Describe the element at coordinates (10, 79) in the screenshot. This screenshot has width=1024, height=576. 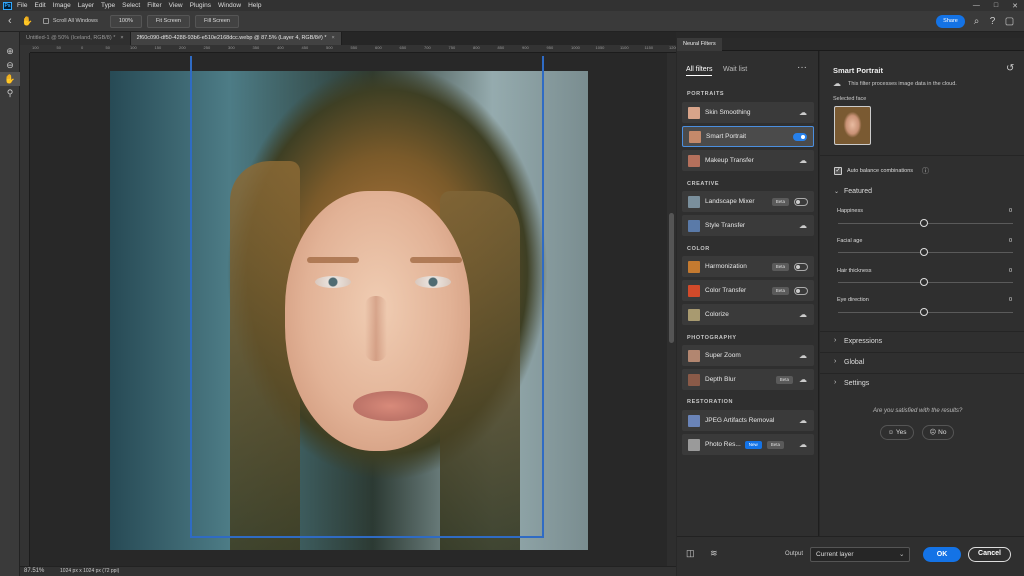
I see `hand-icon: ✋` at that location.